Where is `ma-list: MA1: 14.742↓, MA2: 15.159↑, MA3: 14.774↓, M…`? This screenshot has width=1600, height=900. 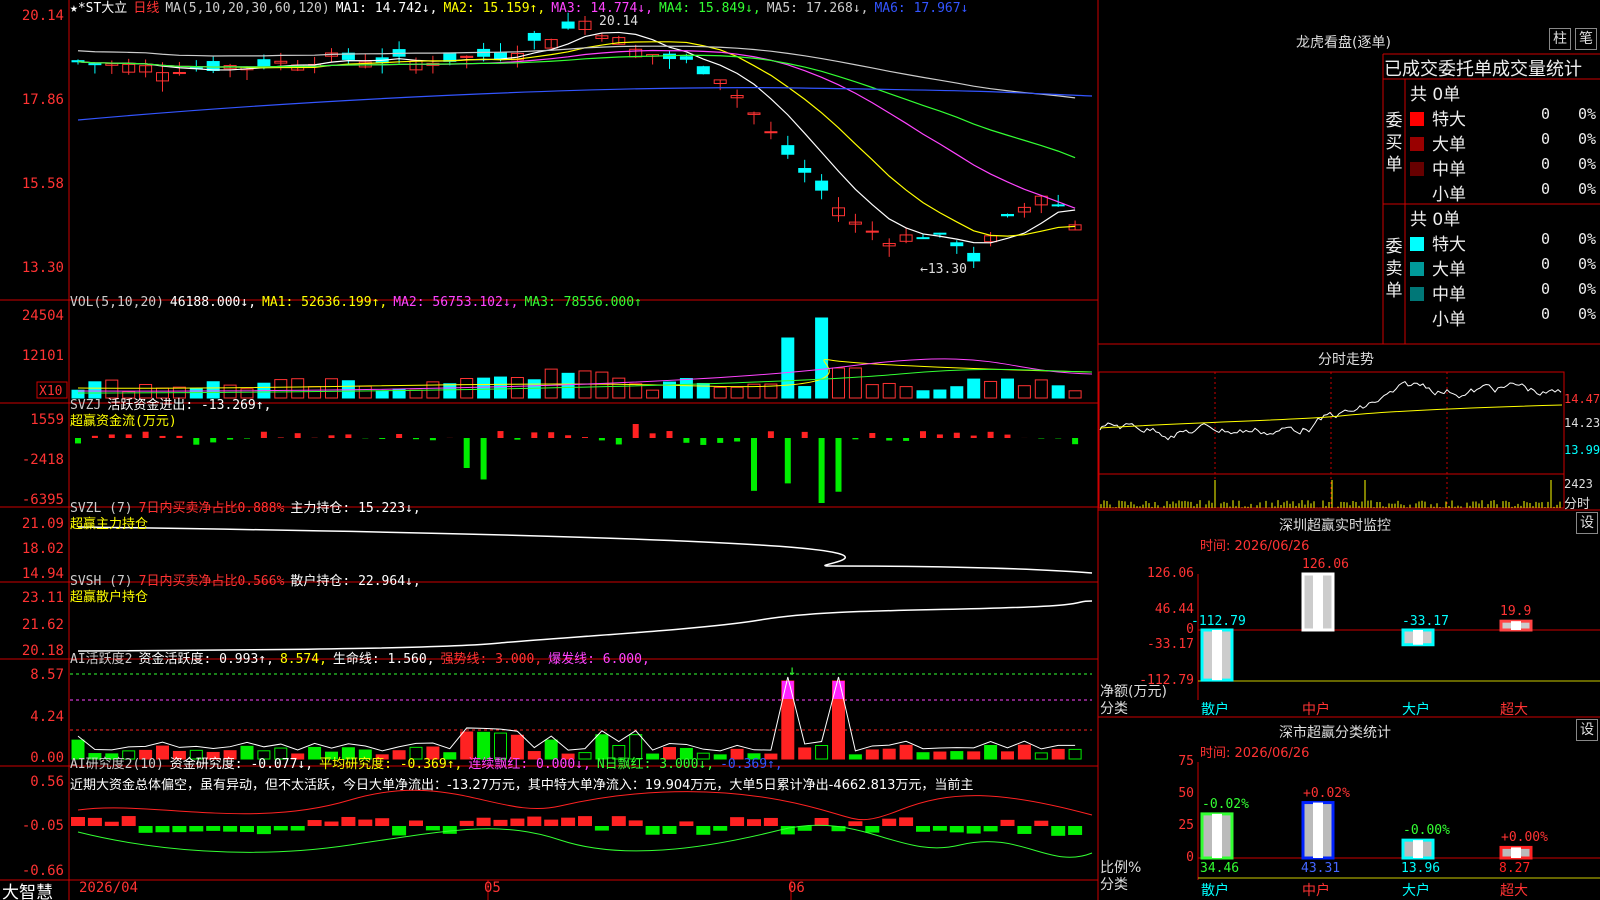
ma-list: MA1: 14.742↓, MA2: 15.159↑, MA3: 14.774↓, M… is located at coordinates (655, 8).